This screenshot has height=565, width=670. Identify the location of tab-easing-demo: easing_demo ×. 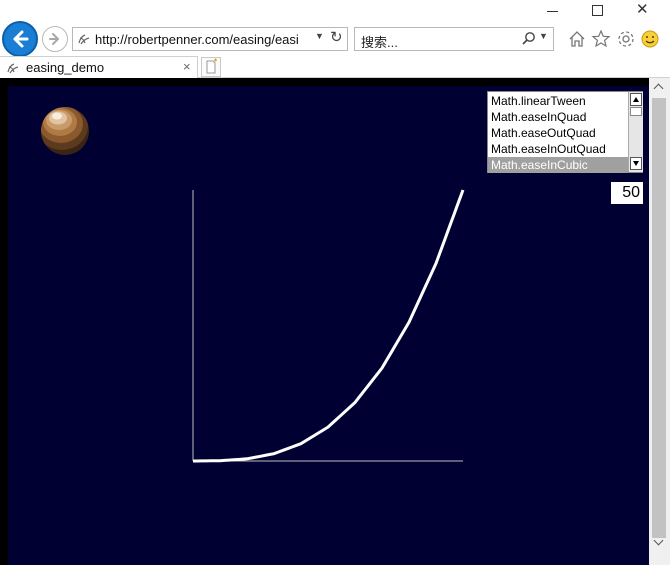
(99, 67).